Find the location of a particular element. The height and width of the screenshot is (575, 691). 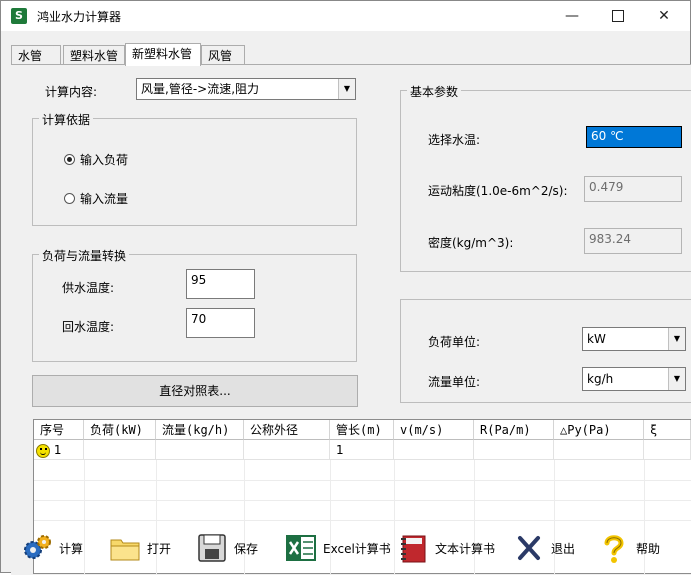

save-button-label: 保存 is located at coordinates (246, 548).